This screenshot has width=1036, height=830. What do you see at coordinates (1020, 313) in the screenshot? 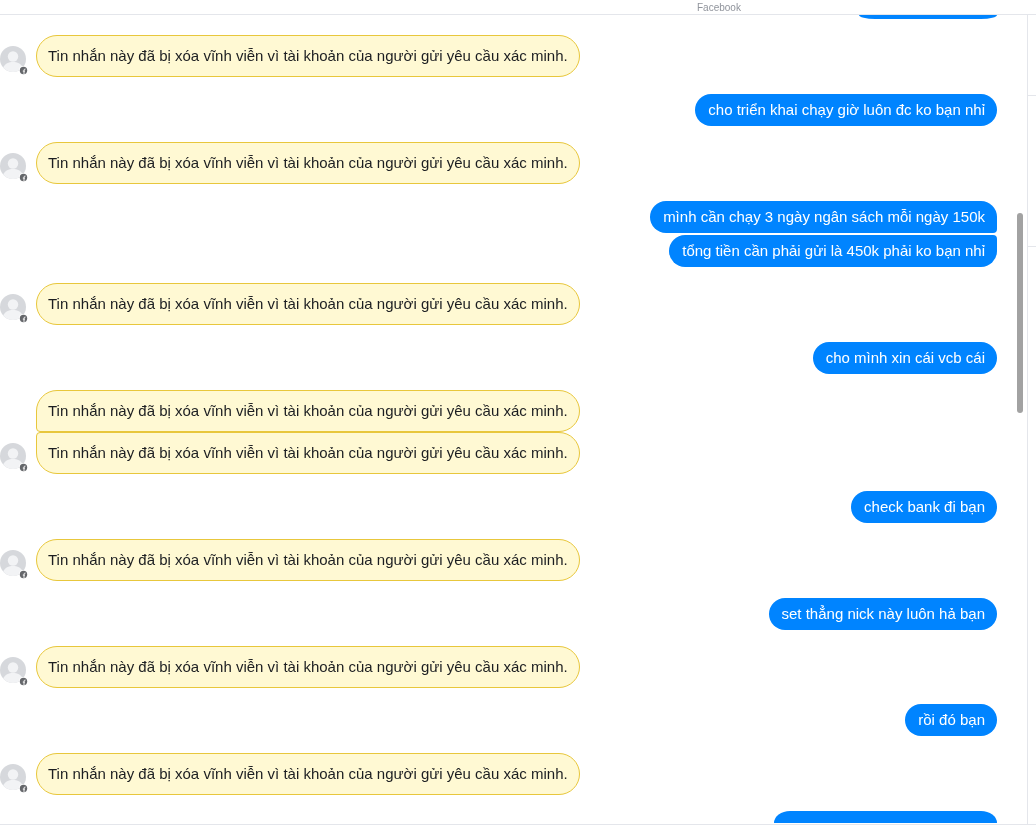
I see `scrollbar-thumb` at bounding box center [1020, 313].